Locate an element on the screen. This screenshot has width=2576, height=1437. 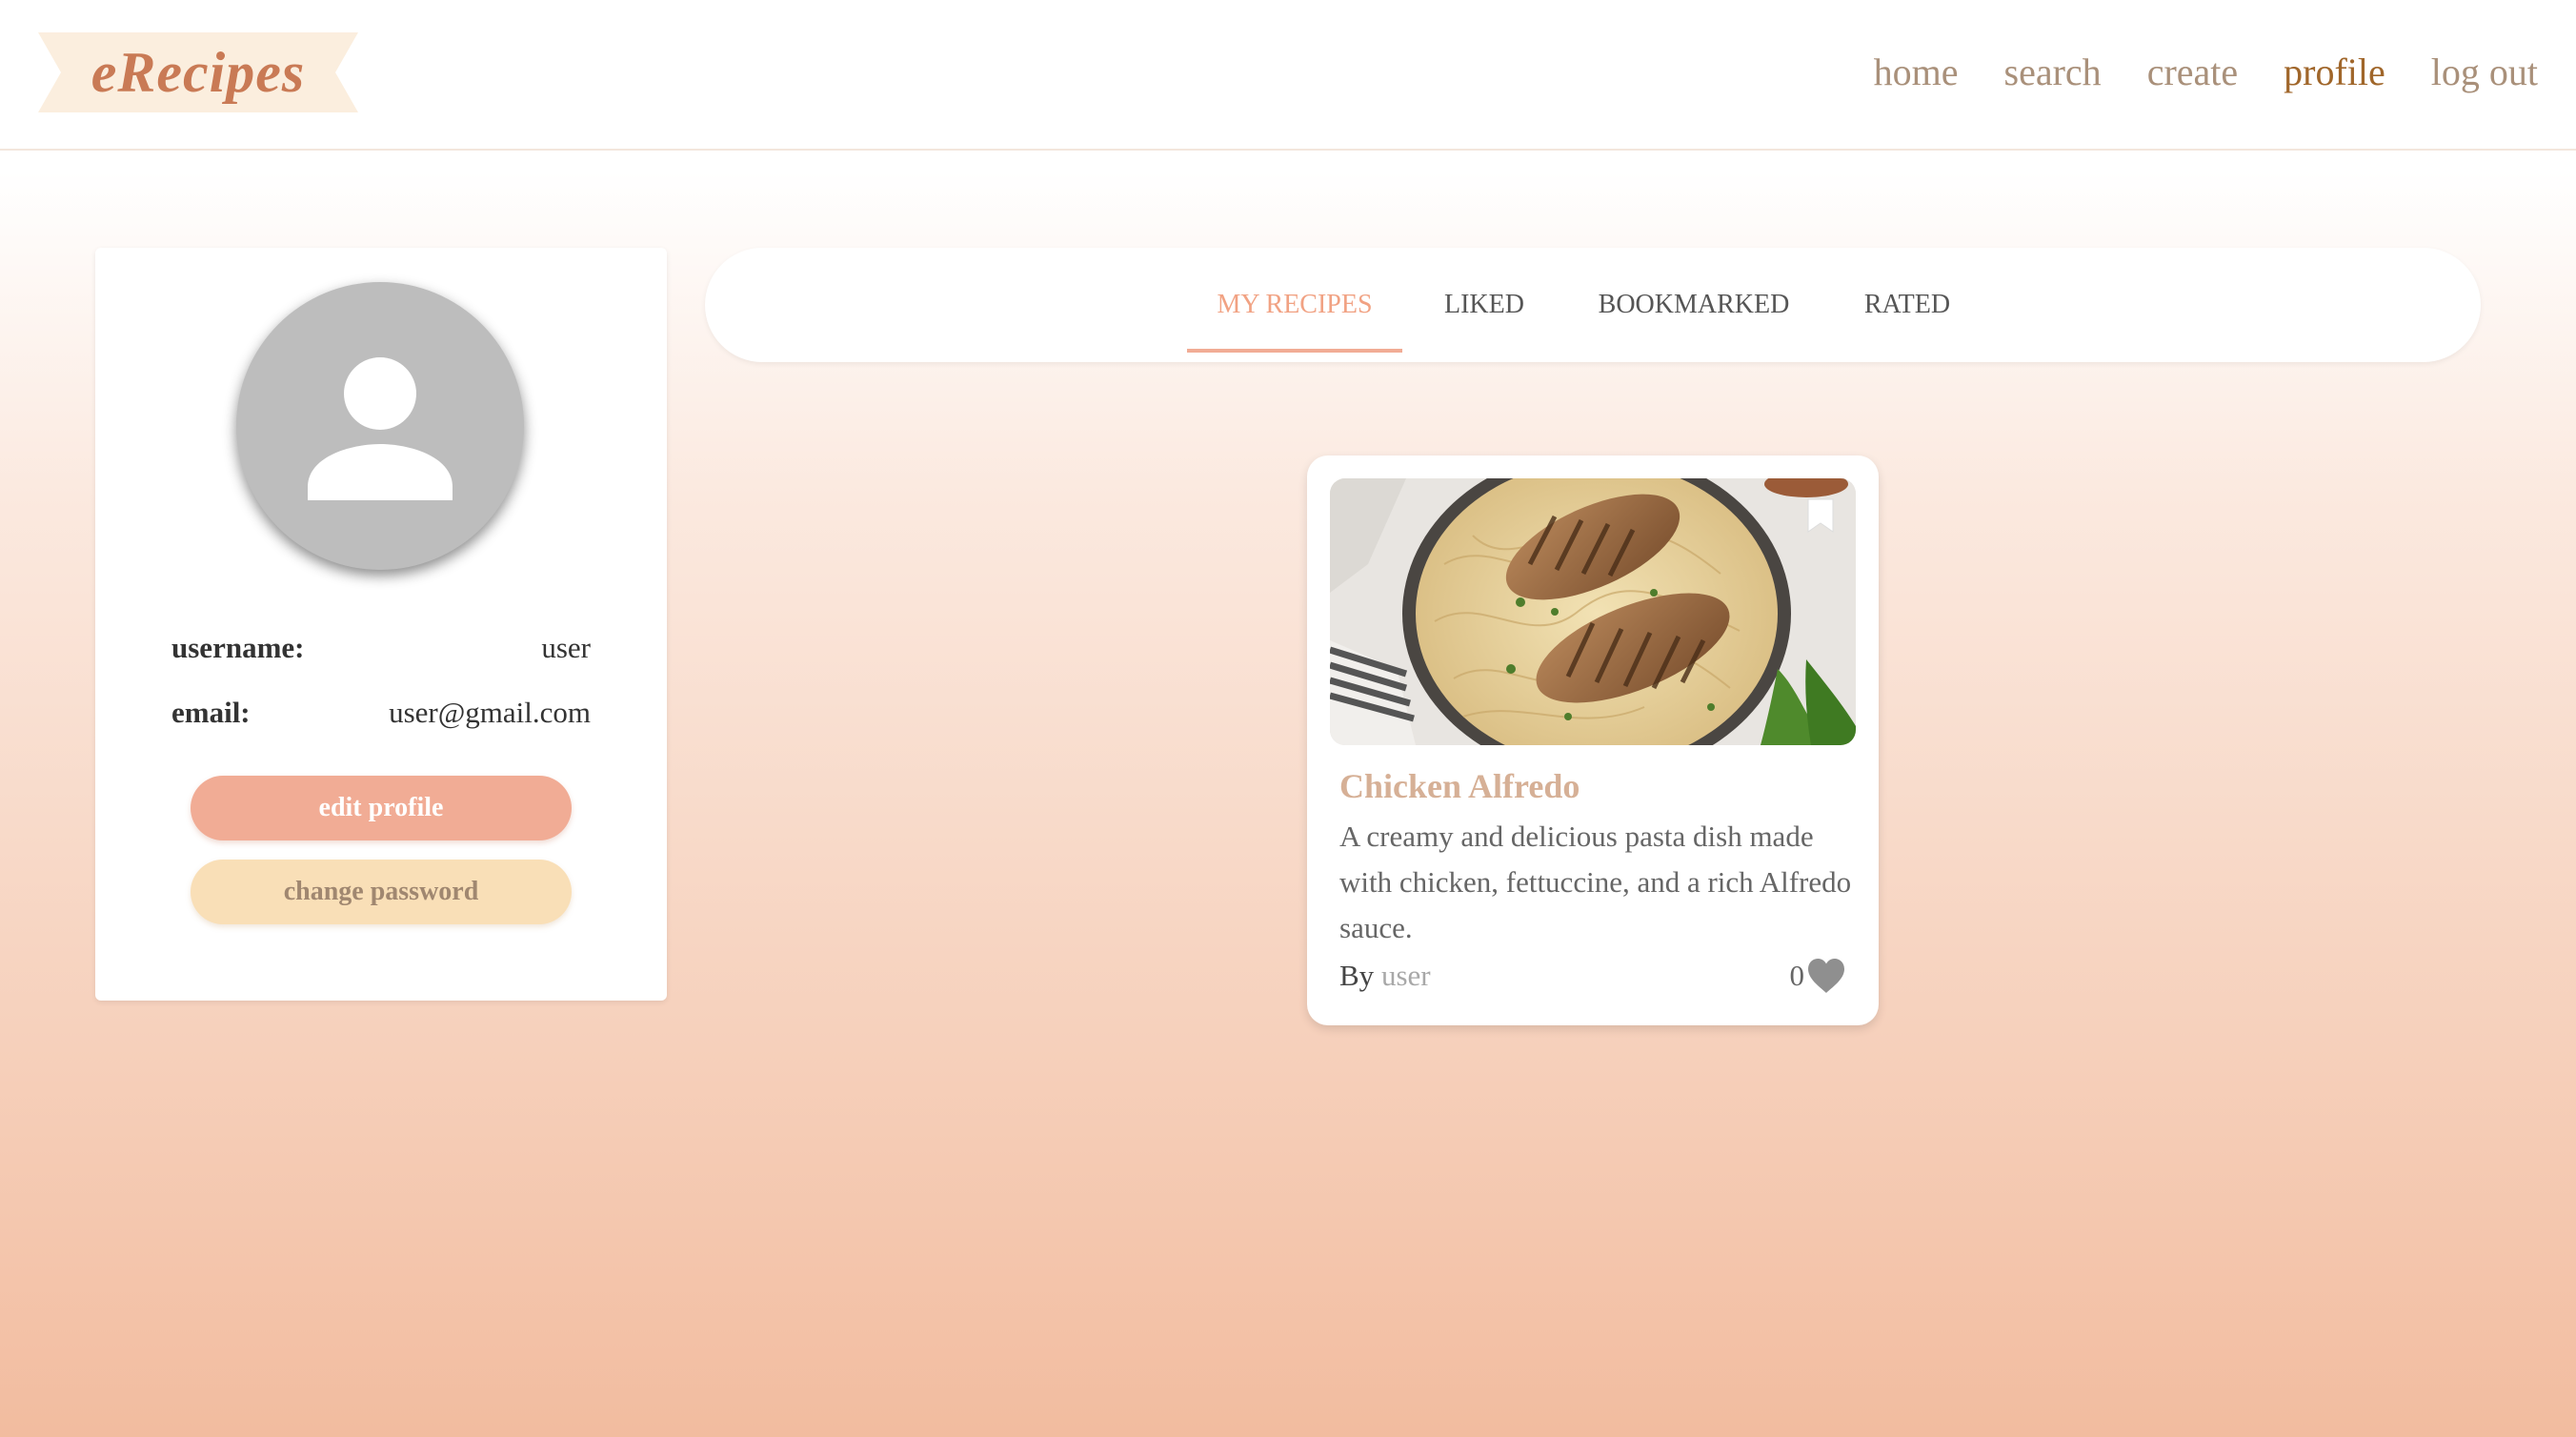
email-value: user@gmail.com is located at coordinates (490, 712).